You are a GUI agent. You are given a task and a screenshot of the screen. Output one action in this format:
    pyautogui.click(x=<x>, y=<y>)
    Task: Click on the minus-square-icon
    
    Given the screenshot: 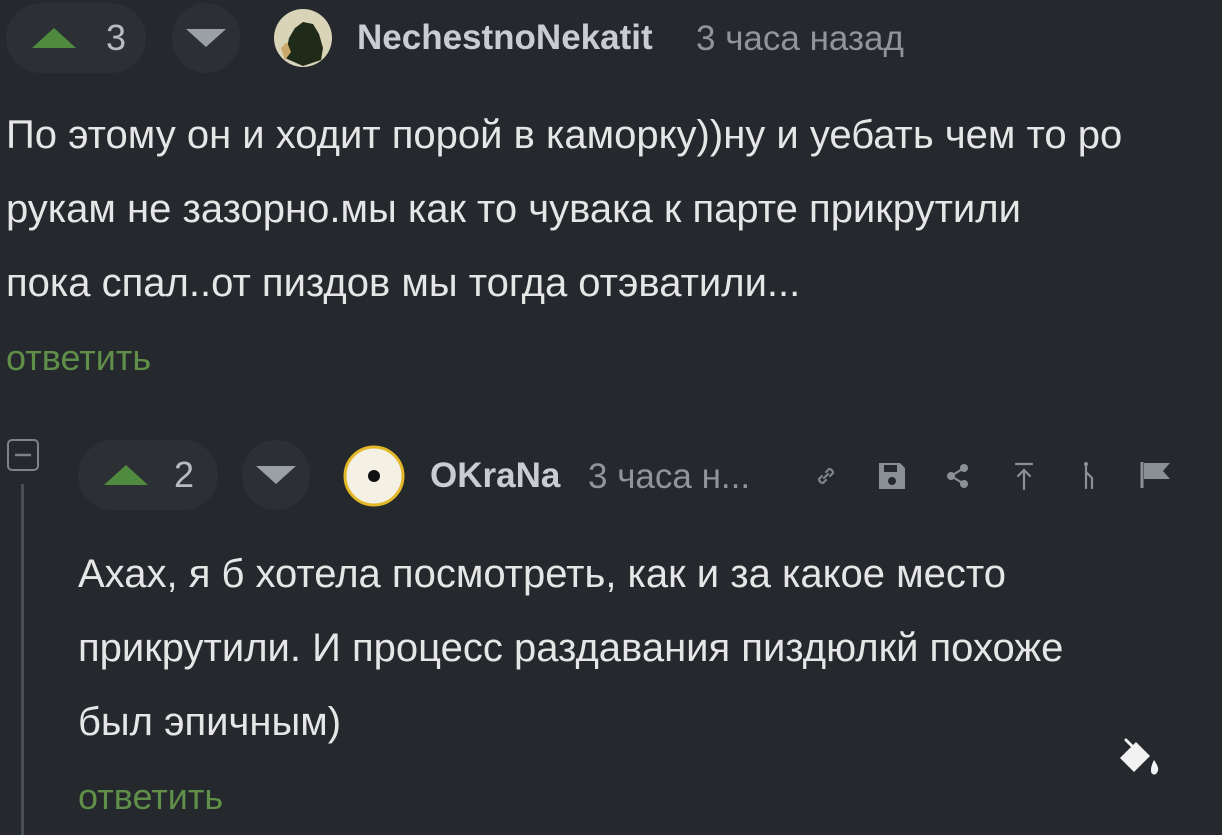 What is the action you would take?
    pyautogui.click(x=23, y=455)
    